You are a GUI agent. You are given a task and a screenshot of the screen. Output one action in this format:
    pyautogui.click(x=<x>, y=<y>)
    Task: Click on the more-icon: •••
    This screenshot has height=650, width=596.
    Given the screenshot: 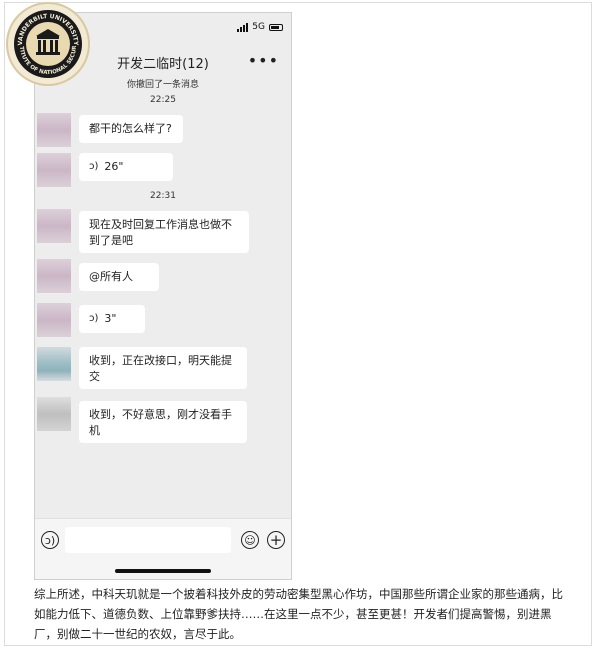 What is the action you would take?
    pyautogui.click(x=263, y=60)
    